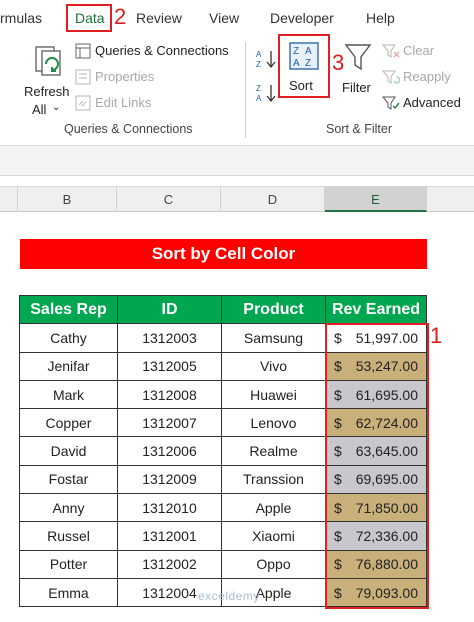 The height and width of the screenshot is (622, 474). I want to click on refresh-all-button: Refresh All ⌄, so click(47, 79).